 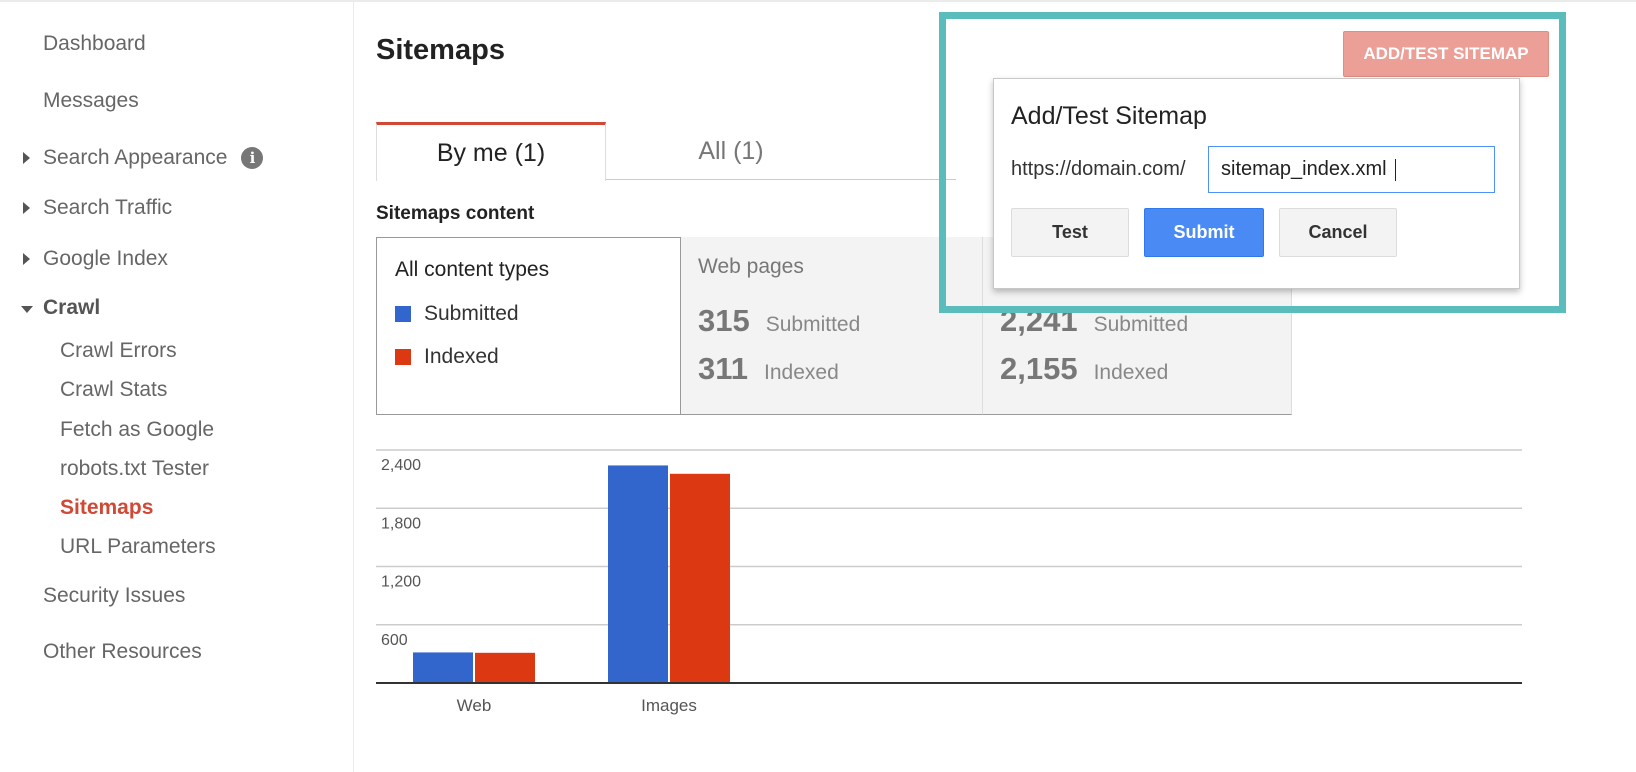 I want to click on sidebar-item-other-resources: Other Resources, so click(x=122, y=652).